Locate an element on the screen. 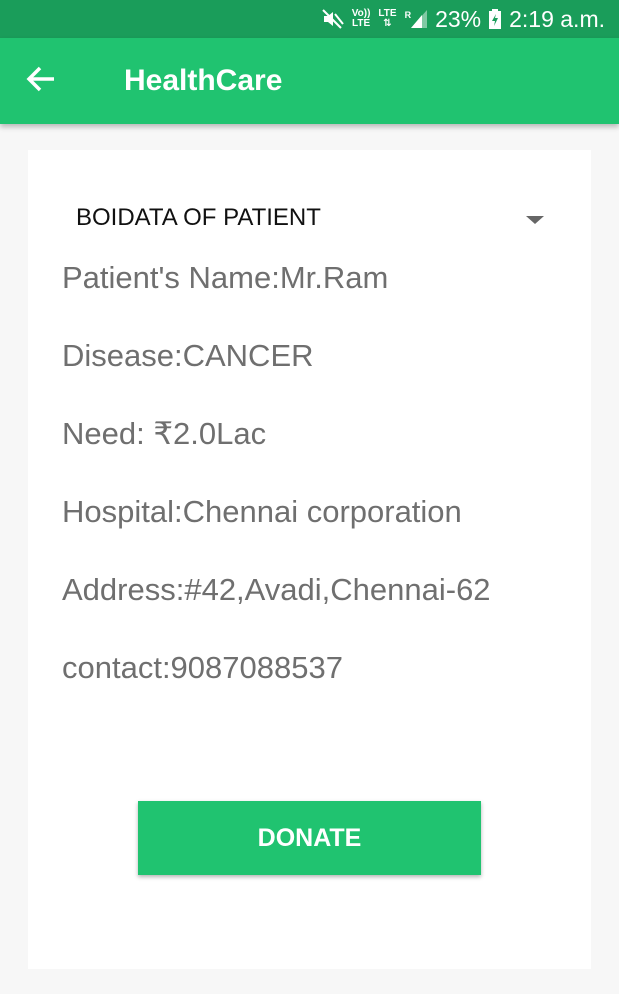 This screenshot has height=994, width=619. lte-indicator: LTE ⇅ is located at coordinates (387, 18).